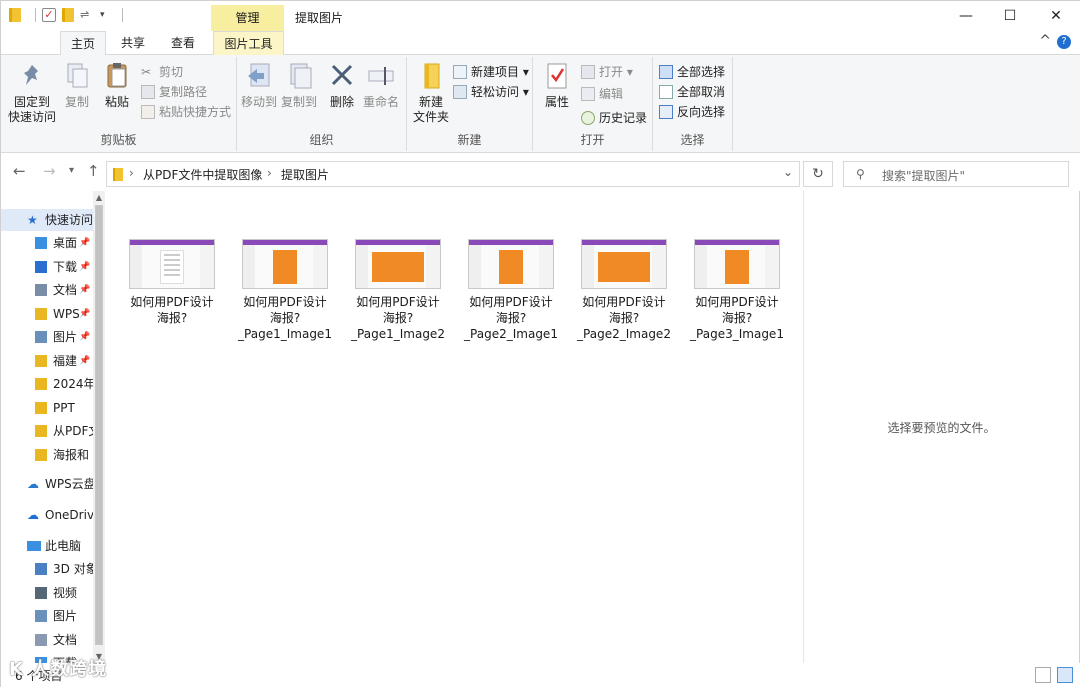  I want to click on scrollbar-thumb, so click(99, 425).